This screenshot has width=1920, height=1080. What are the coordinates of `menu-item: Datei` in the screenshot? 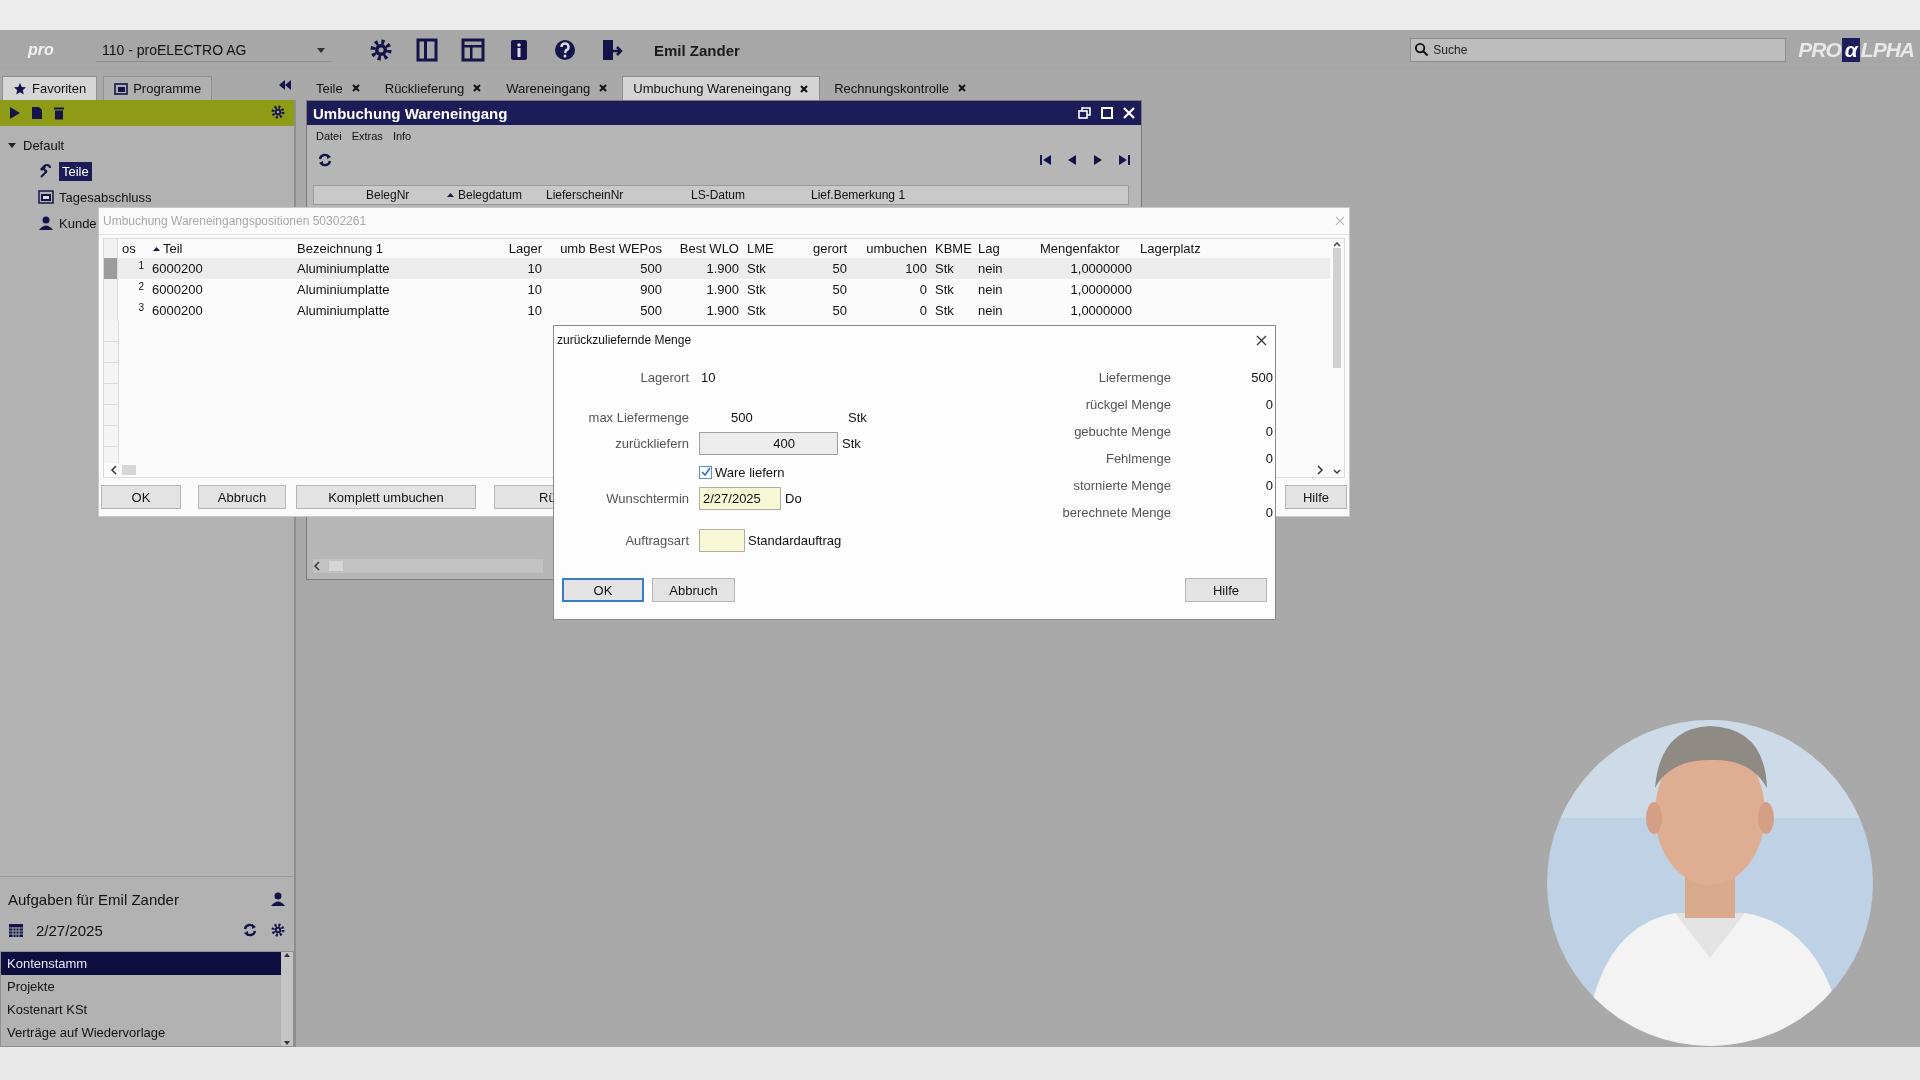 It's located at (329, 136).